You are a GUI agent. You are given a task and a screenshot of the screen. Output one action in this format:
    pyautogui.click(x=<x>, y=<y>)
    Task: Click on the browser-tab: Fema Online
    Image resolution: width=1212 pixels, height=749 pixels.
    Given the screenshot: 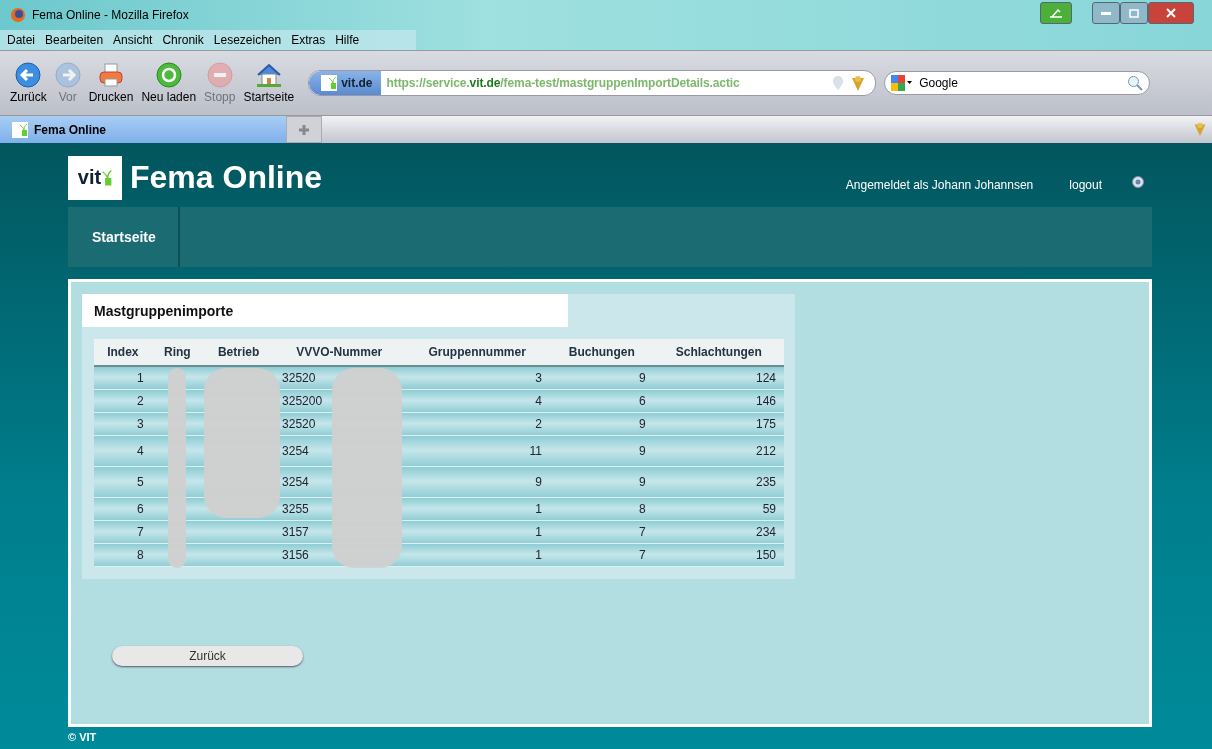 What is the action you would take?
    pyautogui.click(x=143, y=129)
    